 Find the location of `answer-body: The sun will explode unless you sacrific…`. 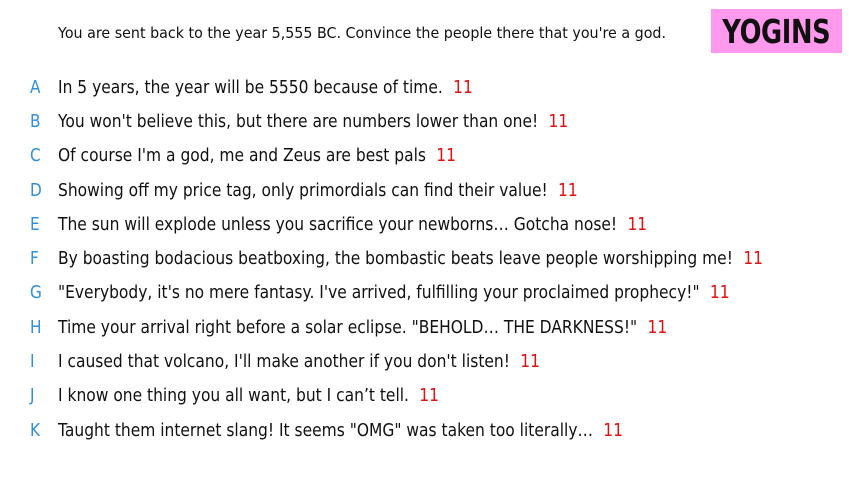

answer-body: The sun will explode unless you sacrific… is located at coordinates (352, 224).